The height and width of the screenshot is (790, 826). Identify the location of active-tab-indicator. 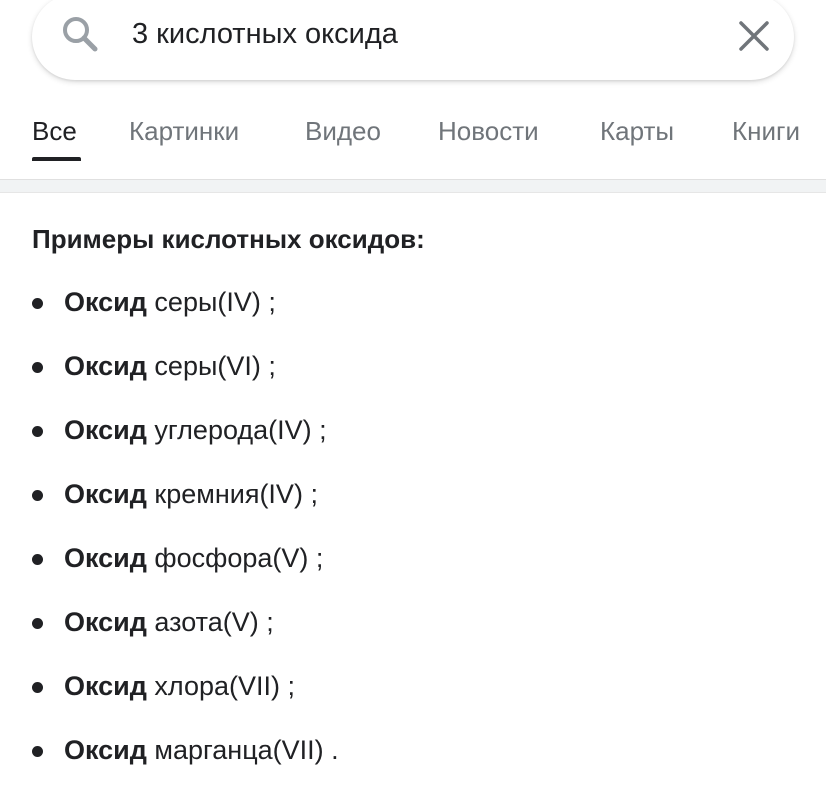
(56, 159).